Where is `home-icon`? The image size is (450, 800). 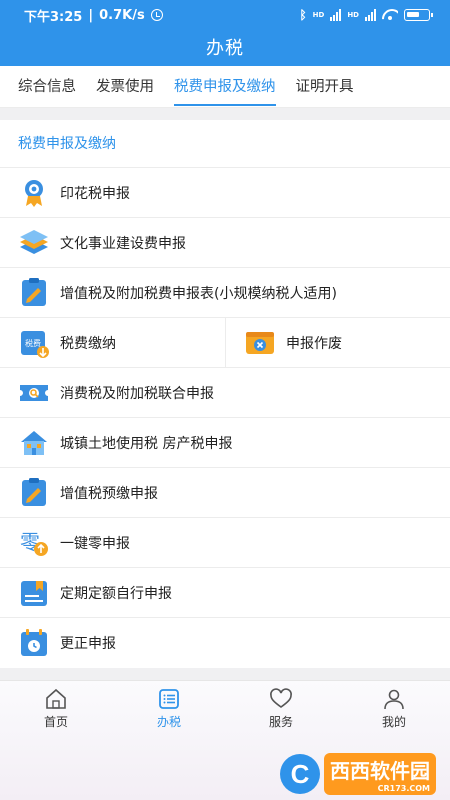 home-icon is located at coordinates (56, 699).